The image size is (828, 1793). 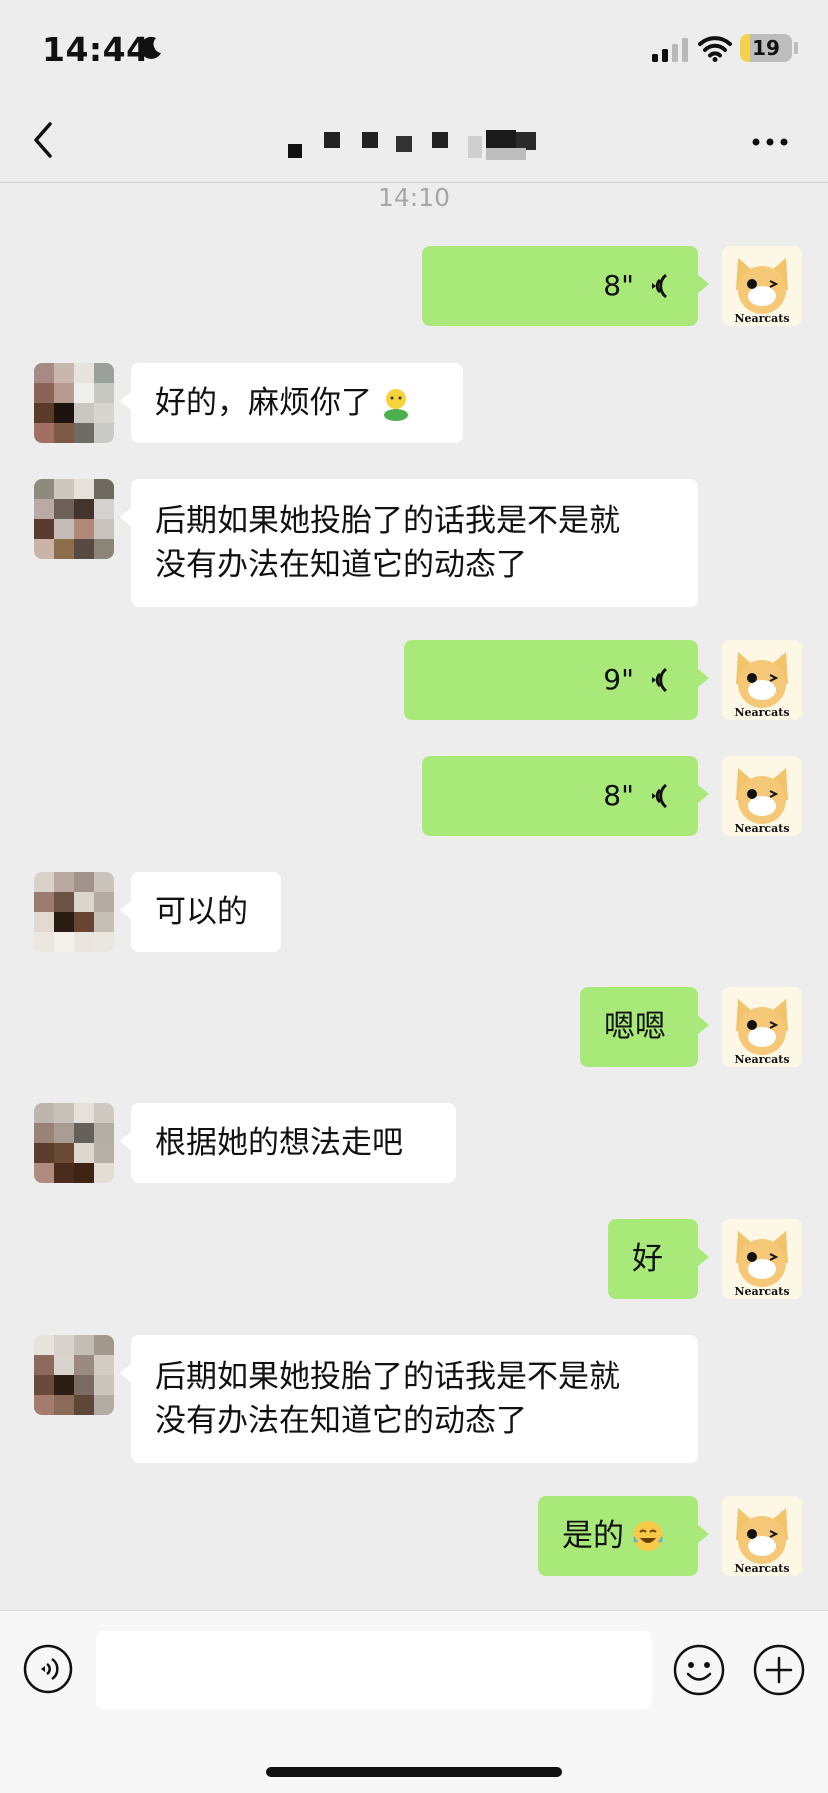 I want to click on message-text: 嗯嗯, so click(x=635, y=1027).